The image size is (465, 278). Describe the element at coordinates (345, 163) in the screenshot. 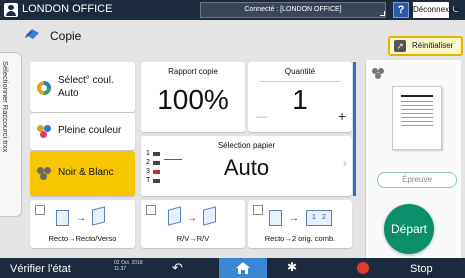

I see `chevron-right-icon: ›` at that location.